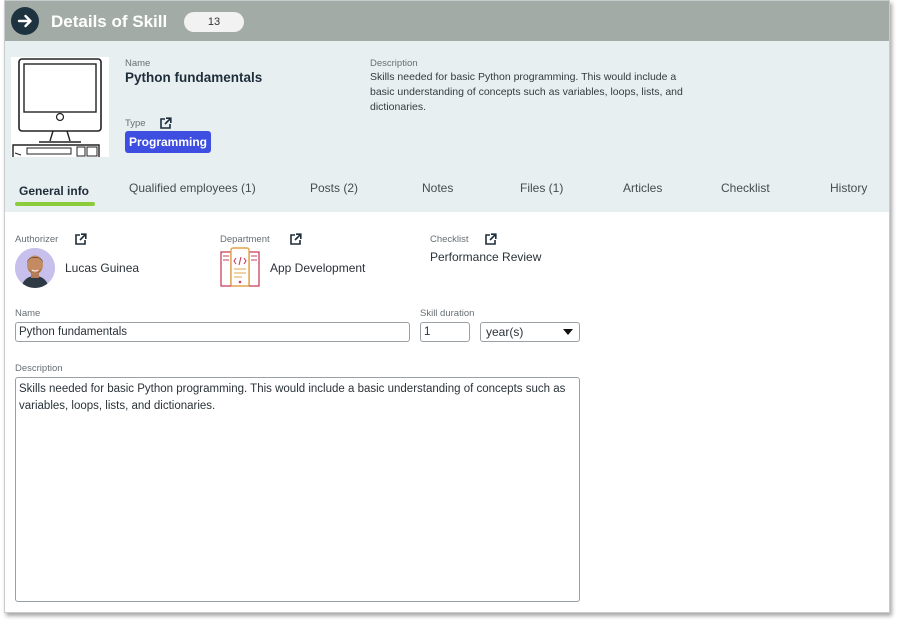 The image size is (897, 620). I want to click on tab-posts: Posts (2), so click(334, 188).